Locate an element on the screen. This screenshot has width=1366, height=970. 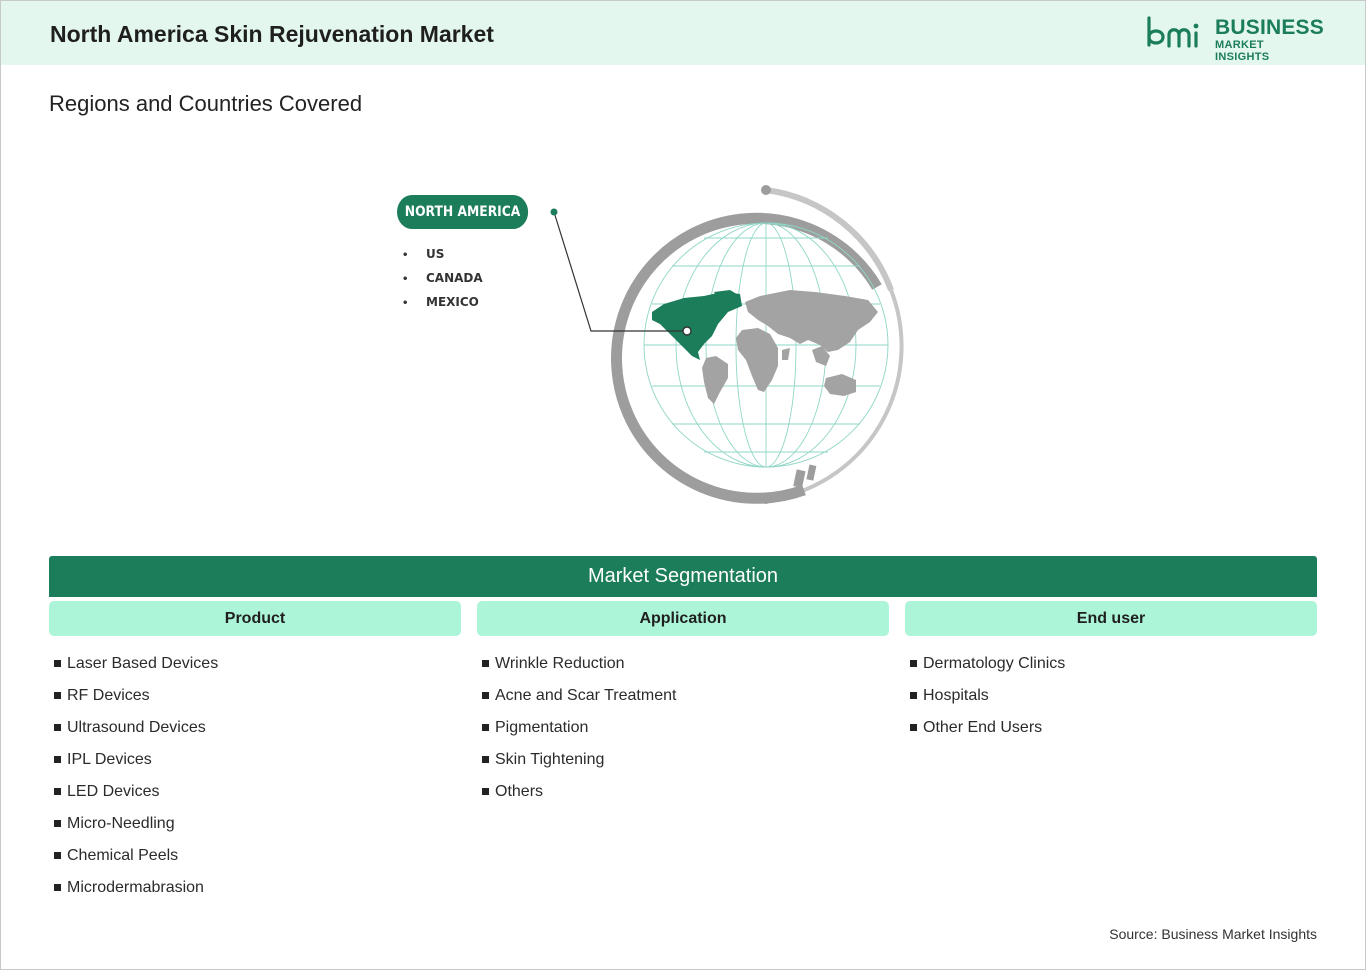
list-item: Acne and Scar Treatment is located at coordinates (576, 696).